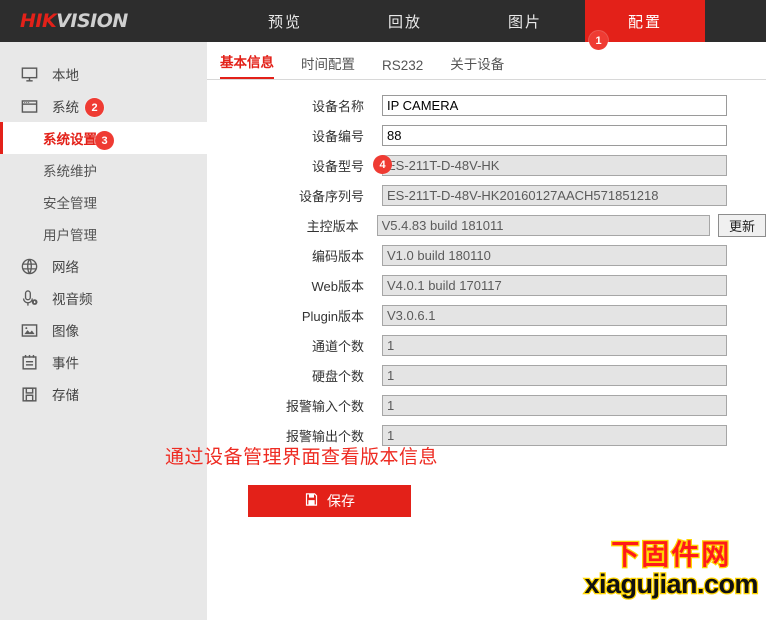 Image resolution: width=766 pixels, height=620 pixels. I want to click on input-plugin-version, so click(554, 315).